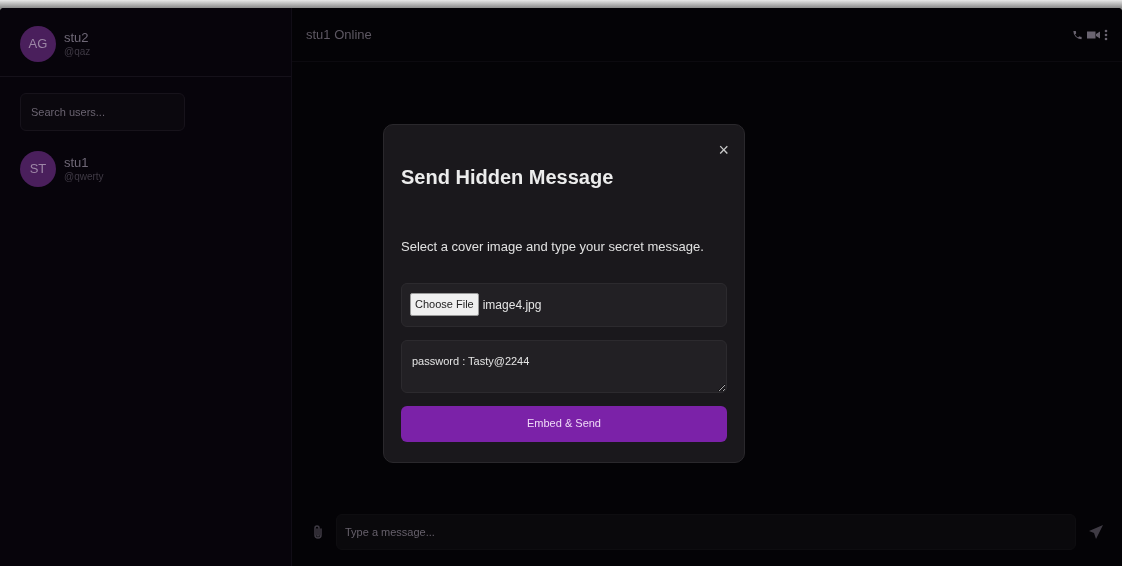 This screenshot has width=1122, height=566. What do you see at coordinates (564, 366) in the screenshot?
I see `secret-message-field: password : Tasty@2244` at bounding box center [564, 366].